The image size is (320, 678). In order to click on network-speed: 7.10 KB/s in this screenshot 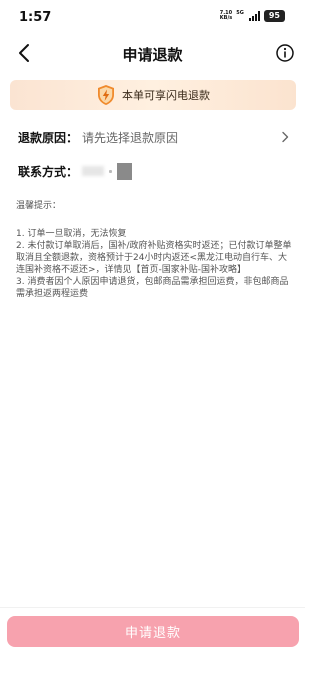, I will do `click(226, 16)`.